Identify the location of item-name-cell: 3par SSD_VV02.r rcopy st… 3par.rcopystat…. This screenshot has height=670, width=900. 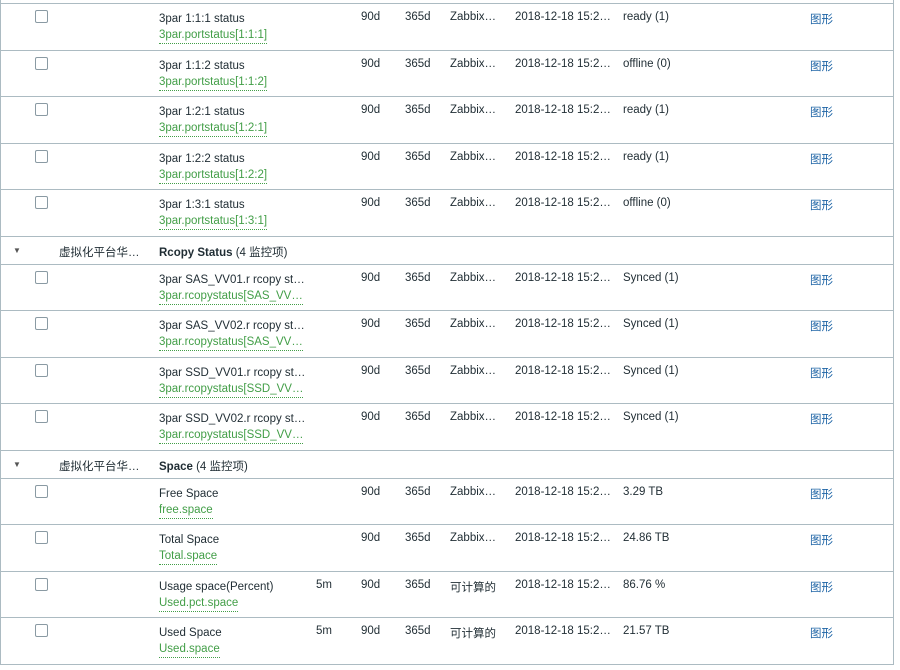
(234, 427).